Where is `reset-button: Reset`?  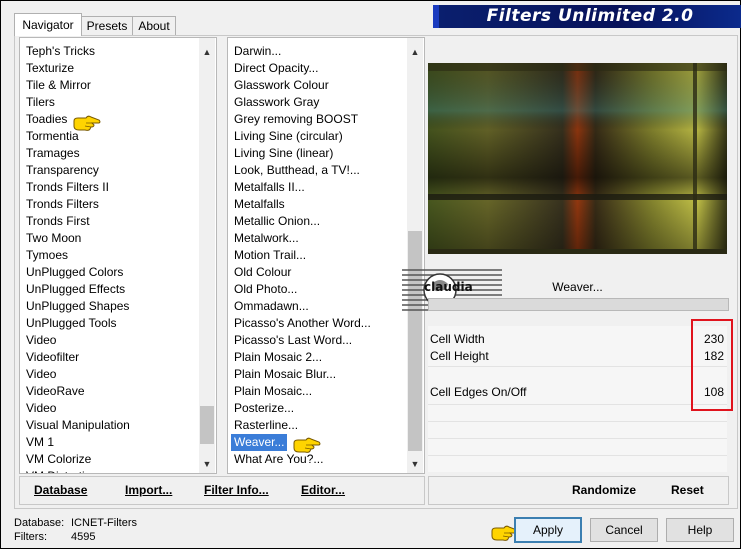 reset-button: Reset is located at coordinates (687, 490).